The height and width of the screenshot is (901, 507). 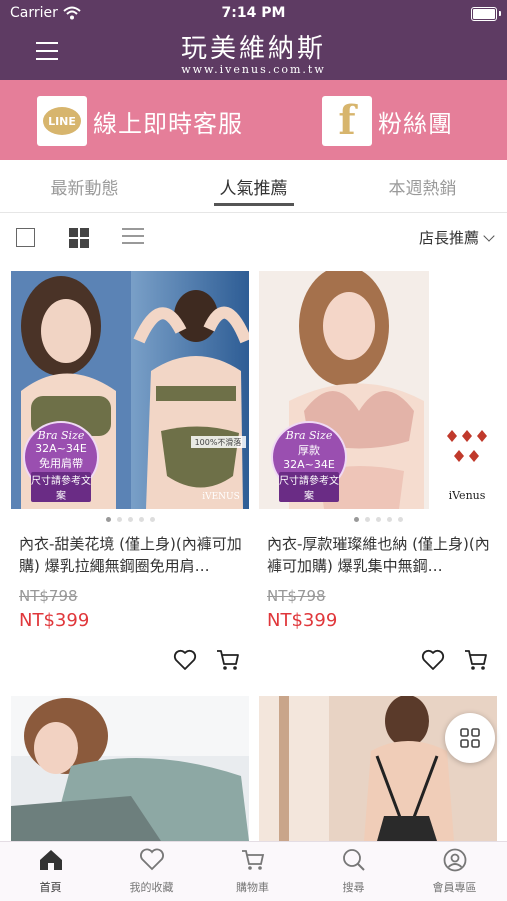 I want to click on brand-mark: iVenus, so click(x=467, y=495).